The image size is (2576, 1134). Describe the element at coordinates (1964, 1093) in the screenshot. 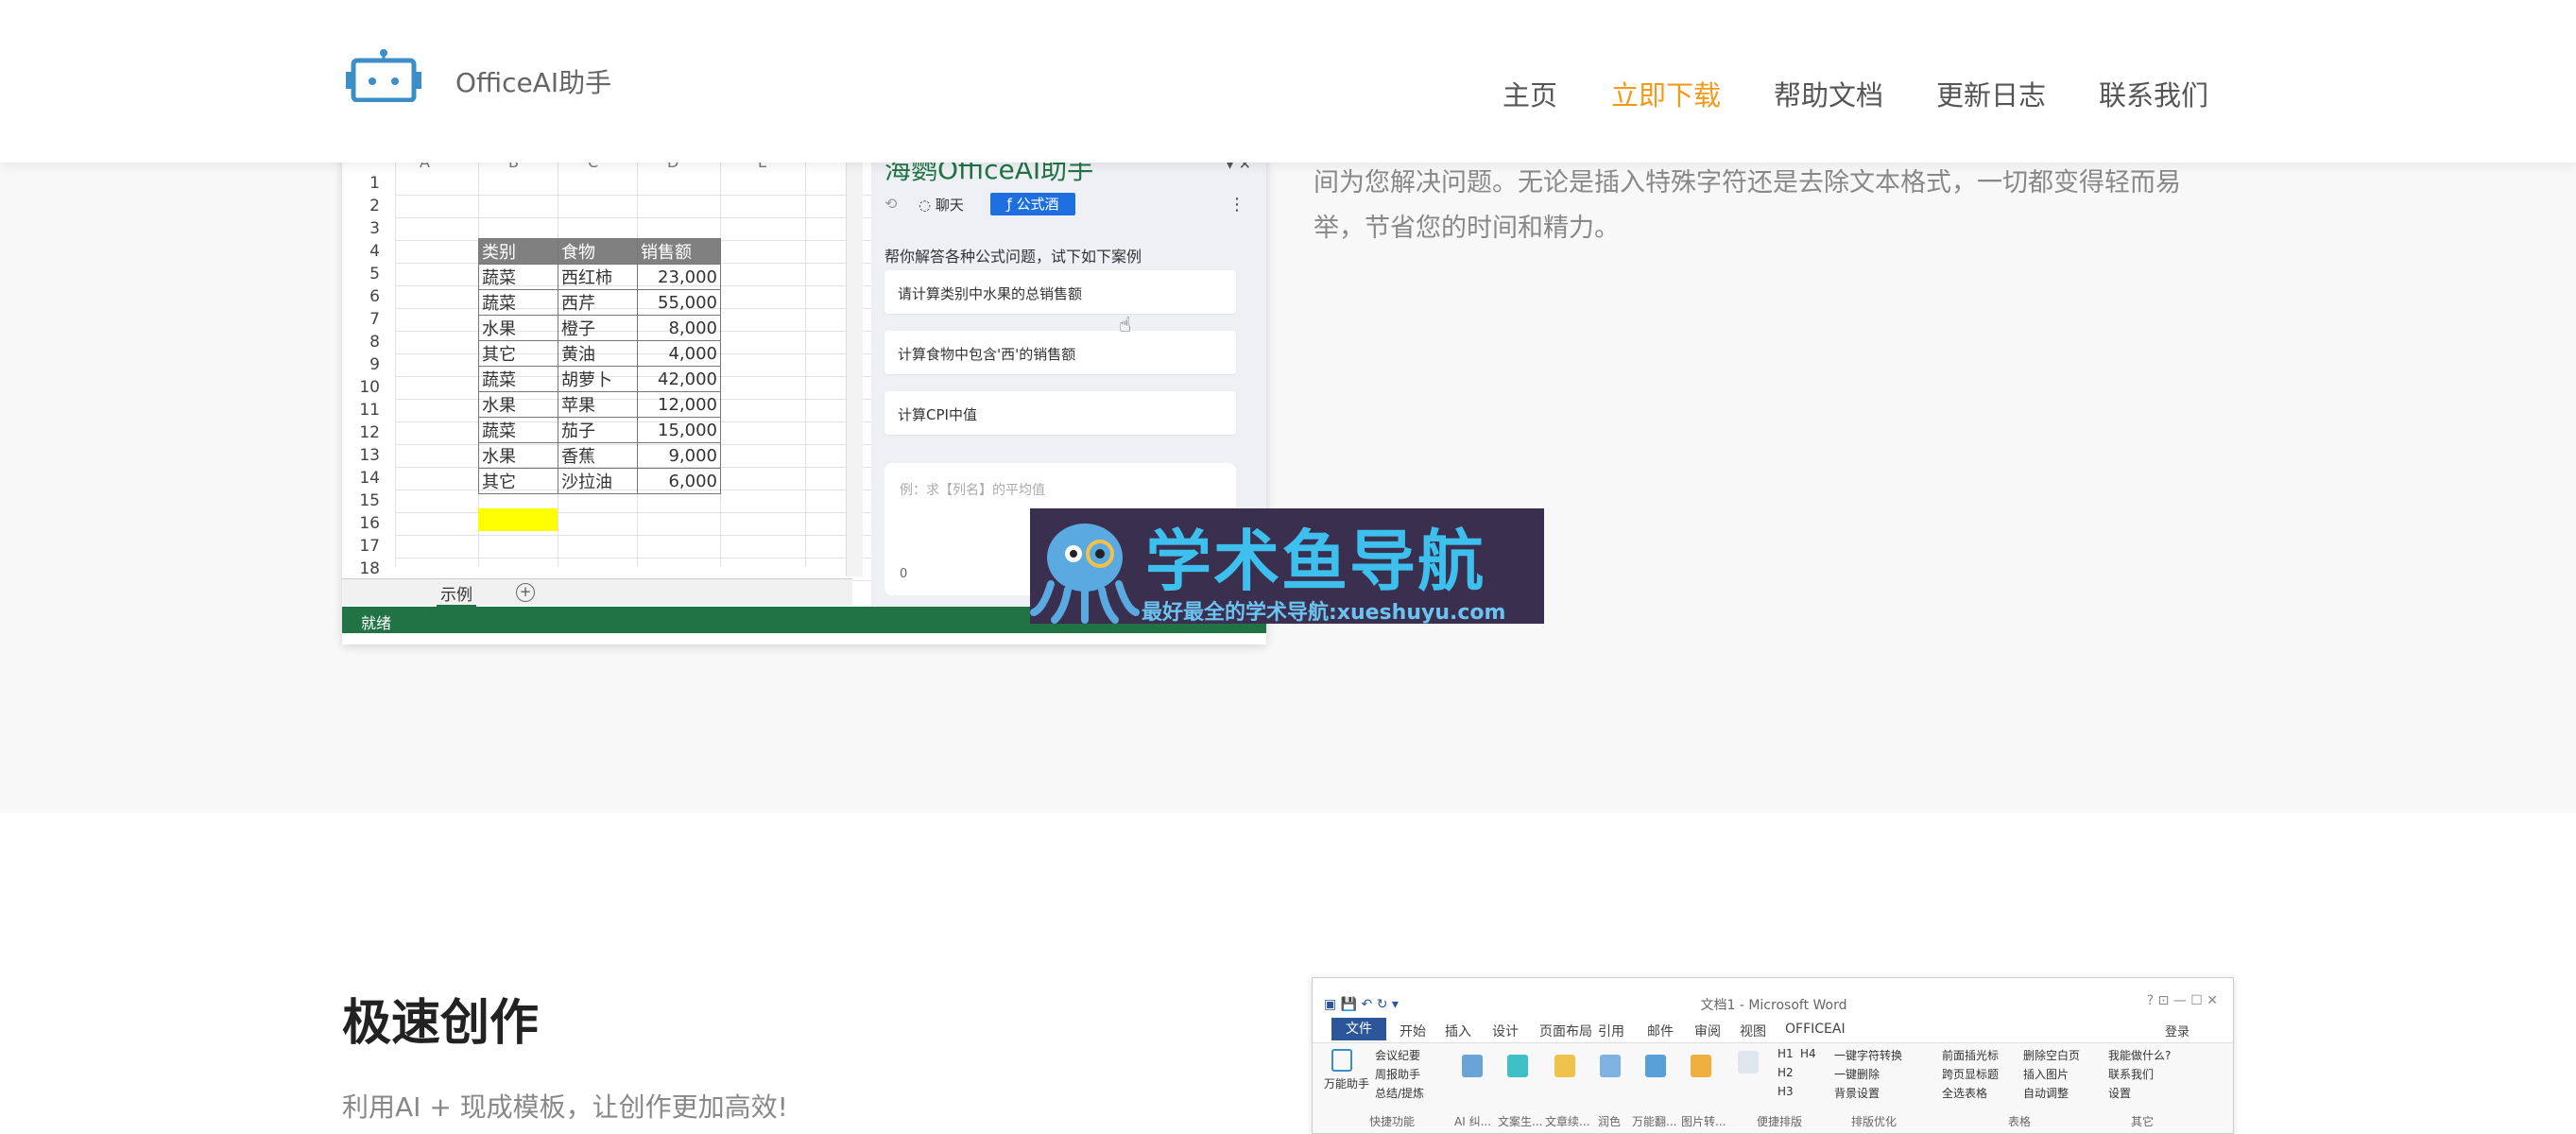

I see `ribbon-item: 全选表格` at that location.